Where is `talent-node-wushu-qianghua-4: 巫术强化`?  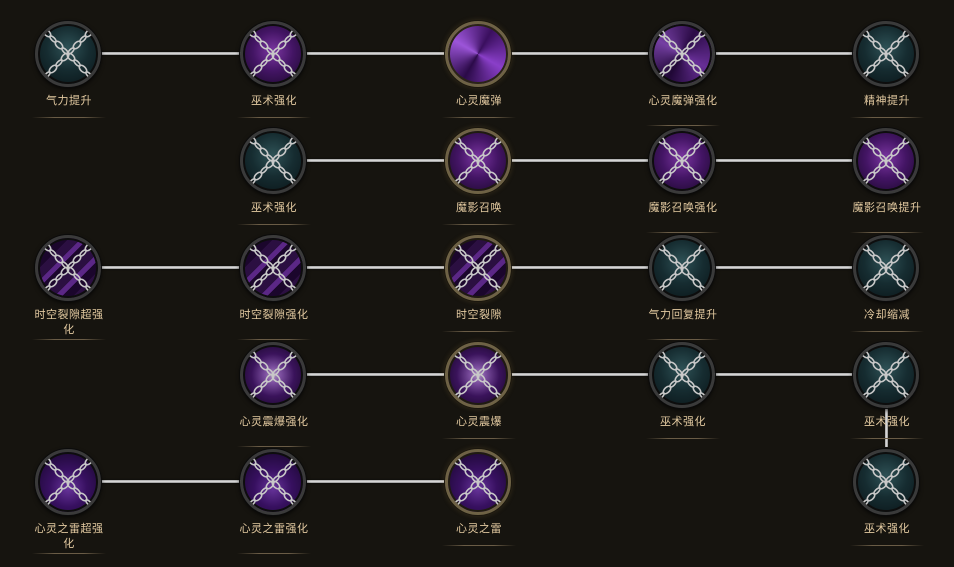
talent-node-wushu-qianghua-4: 巫术强化 is located at coordinates (887, 396).